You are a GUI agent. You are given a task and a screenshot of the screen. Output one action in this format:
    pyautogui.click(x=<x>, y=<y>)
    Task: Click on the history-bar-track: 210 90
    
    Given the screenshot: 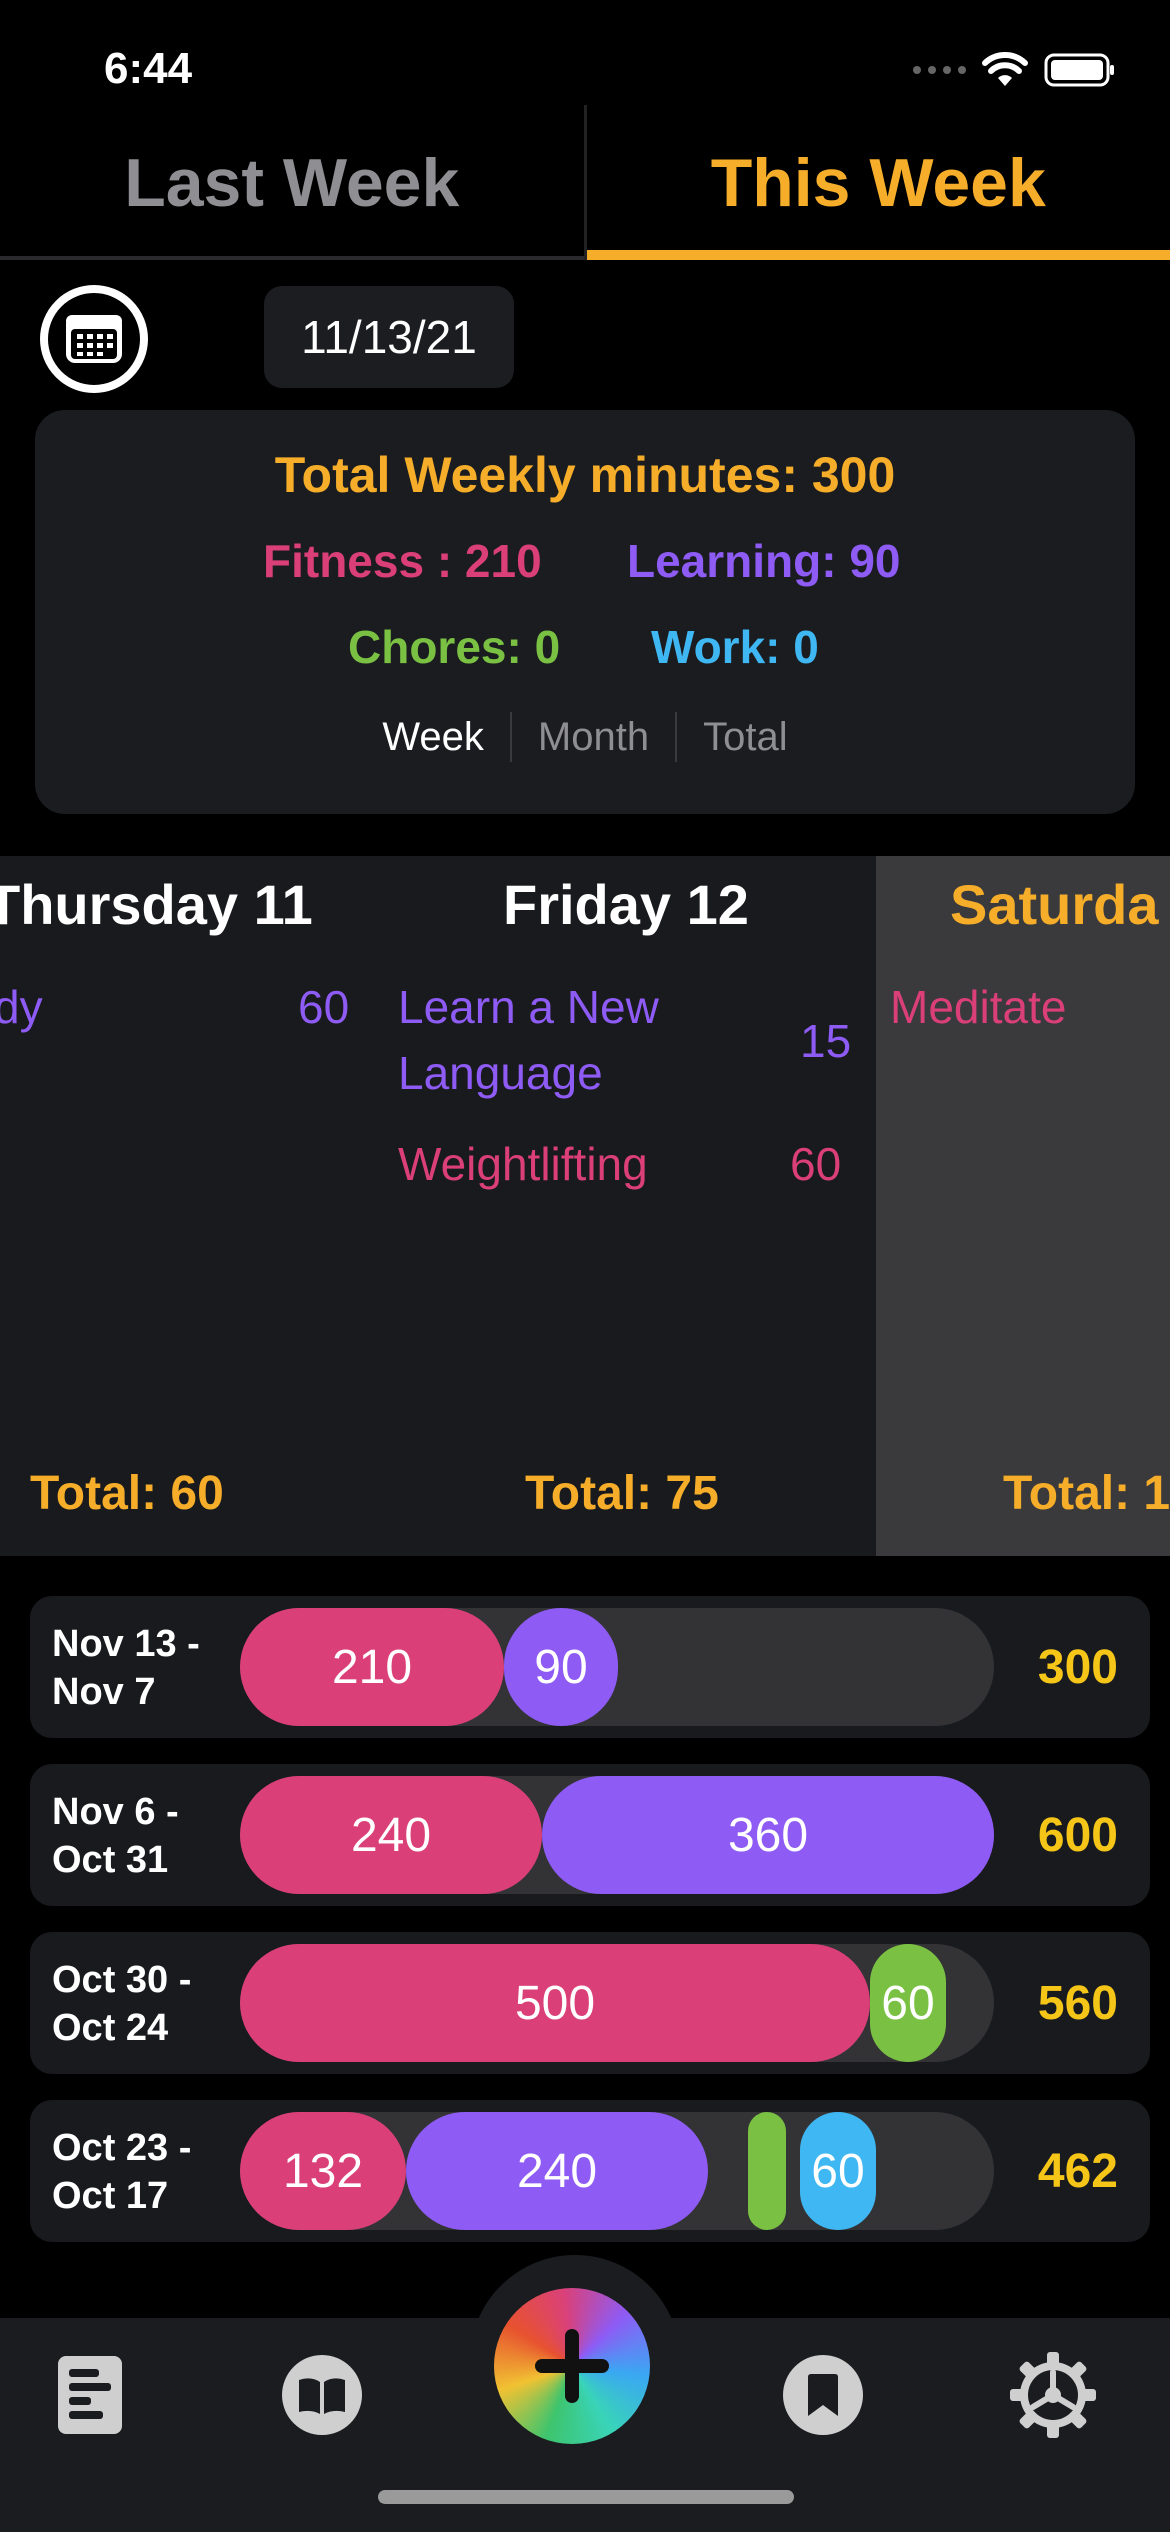 What is the action you would take?
    pyautogui.click(x=617, y=1667)
    